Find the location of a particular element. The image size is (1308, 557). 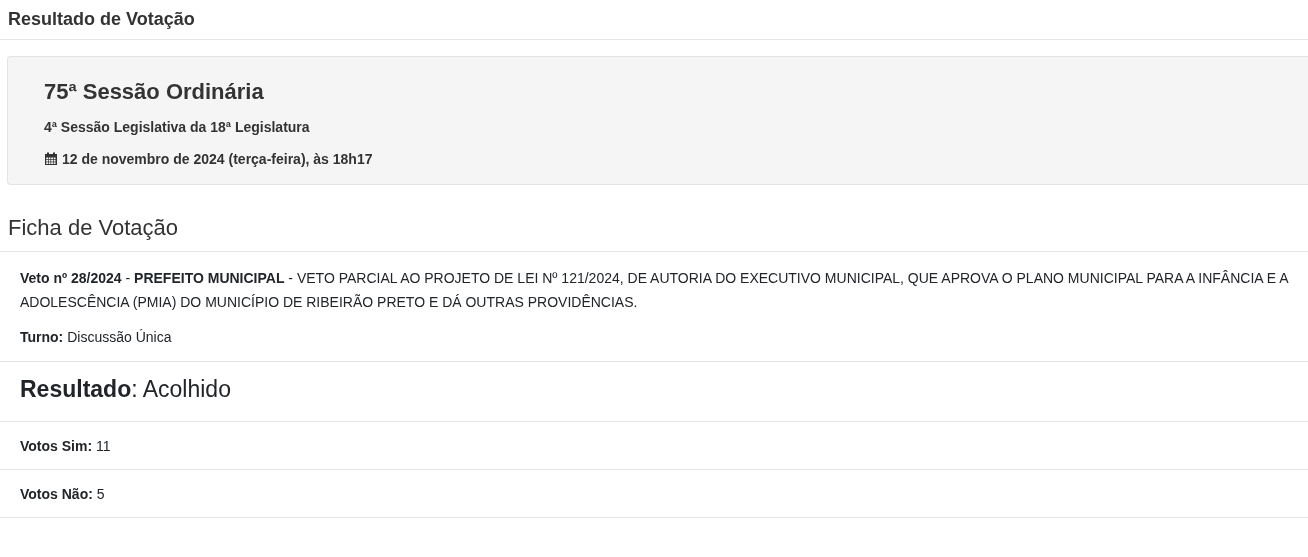

calendar-icon is located at coordinates (51, 159).